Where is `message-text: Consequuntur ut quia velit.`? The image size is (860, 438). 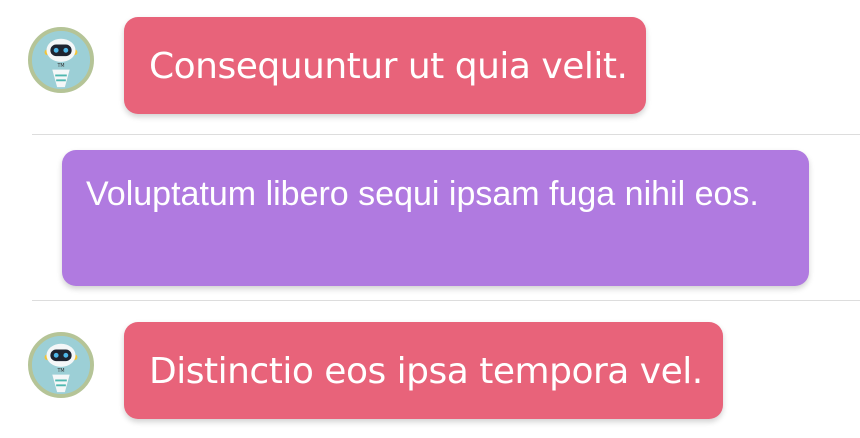 message-text: Consequuntur ut quia velit. is located at coordinates (388, 66).